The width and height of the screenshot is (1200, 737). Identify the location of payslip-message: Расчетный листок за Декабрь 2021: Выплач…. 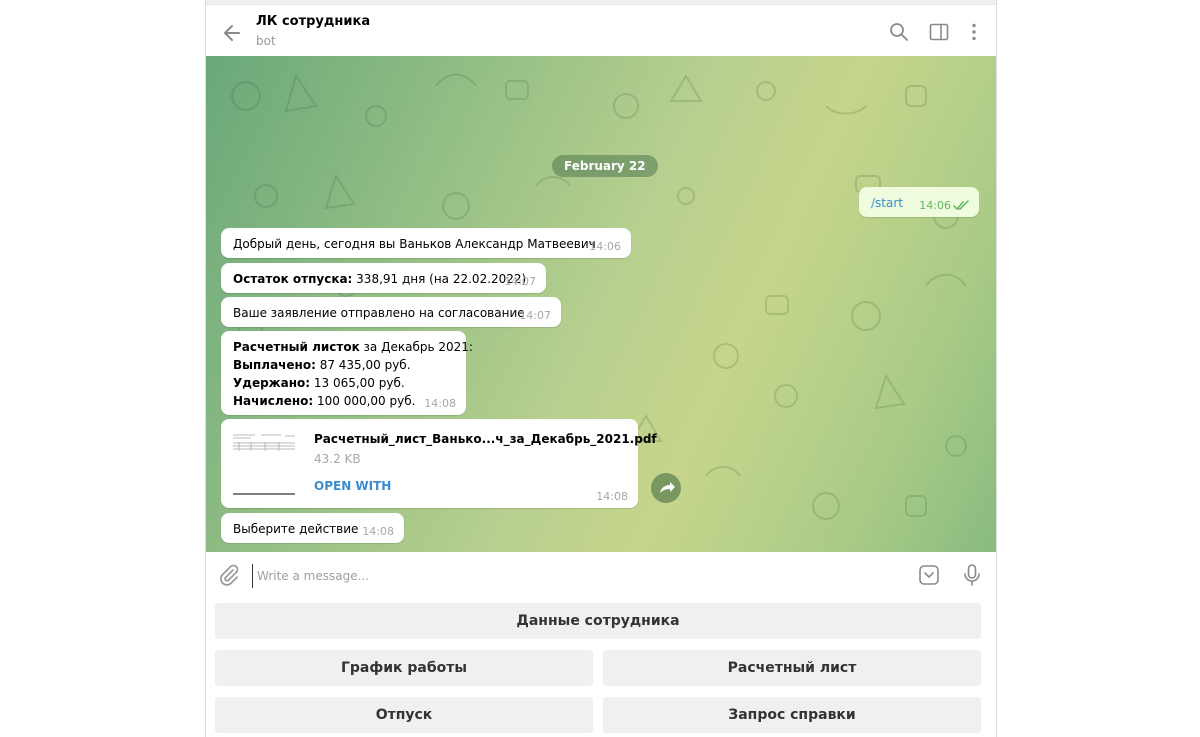
(347, 373).